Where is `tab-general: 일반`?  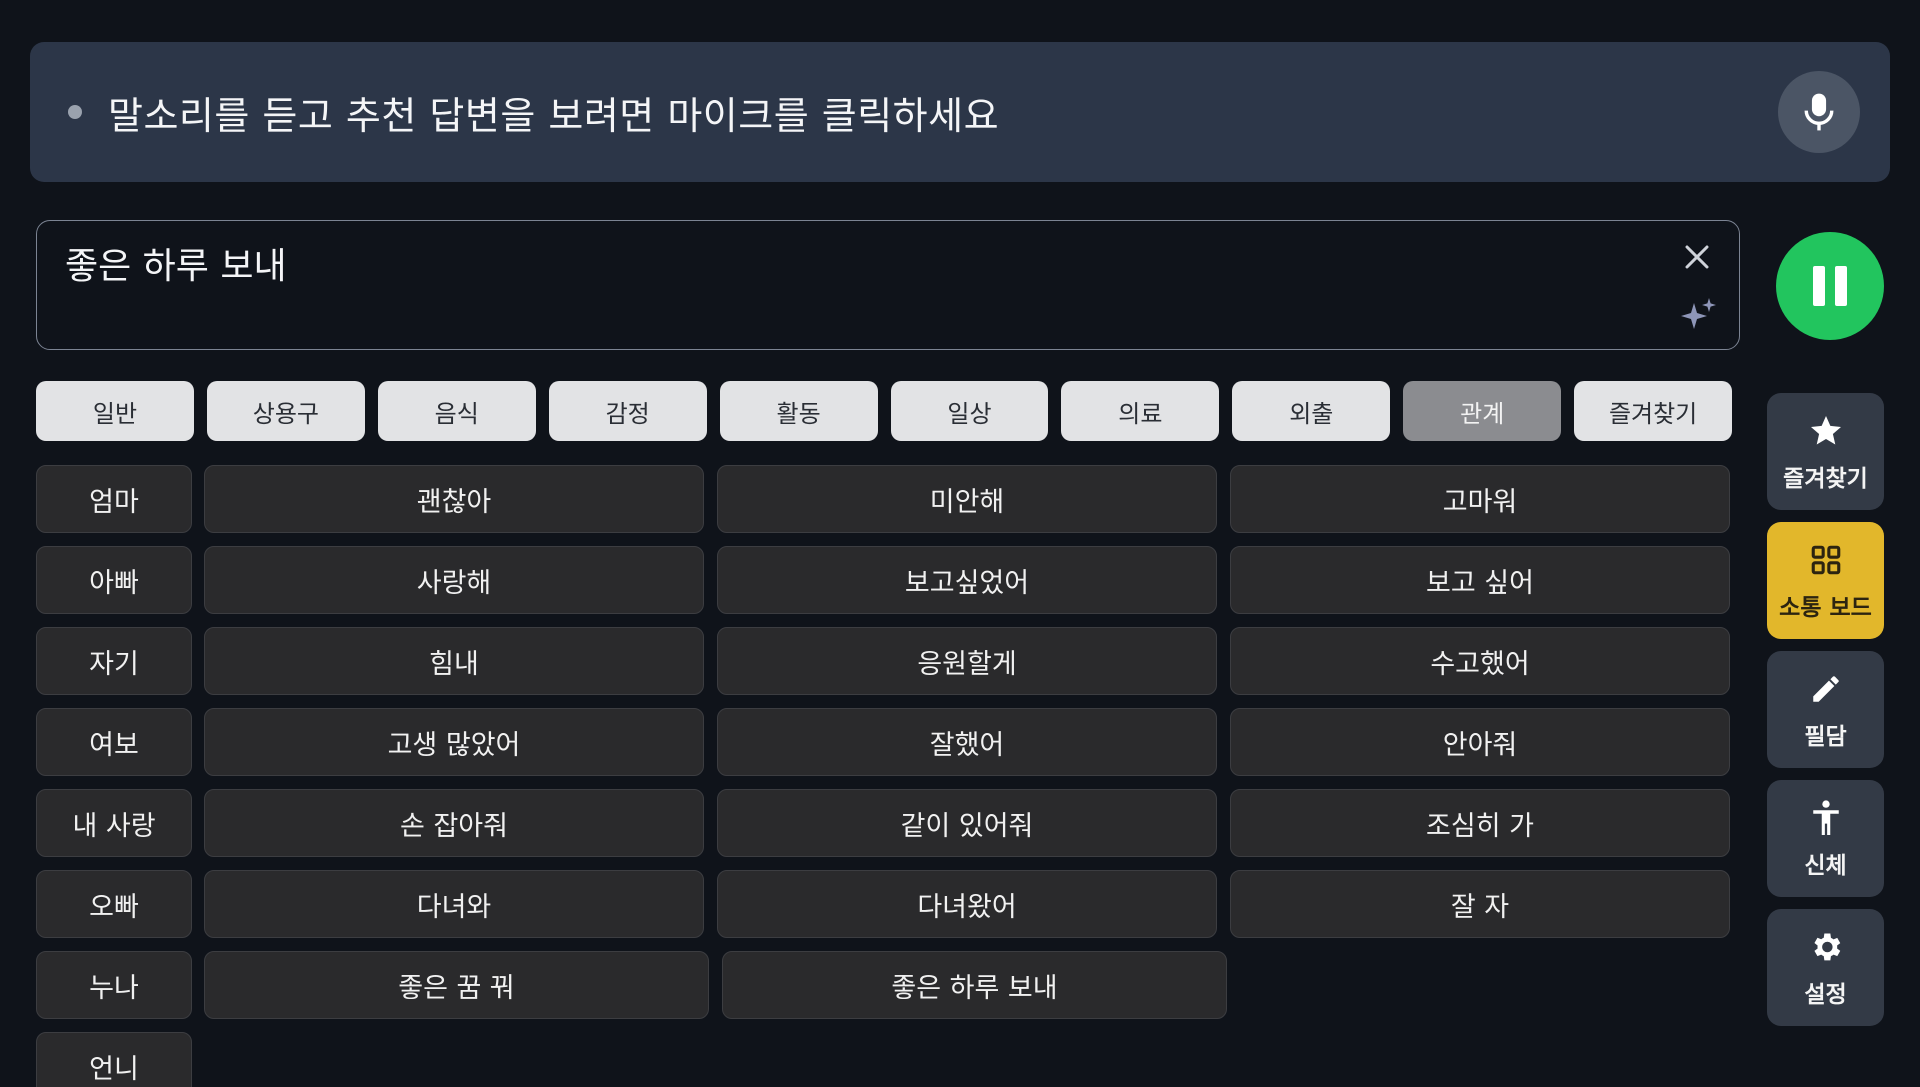
tab-general: 일반 is located at coordinates (115, 411).